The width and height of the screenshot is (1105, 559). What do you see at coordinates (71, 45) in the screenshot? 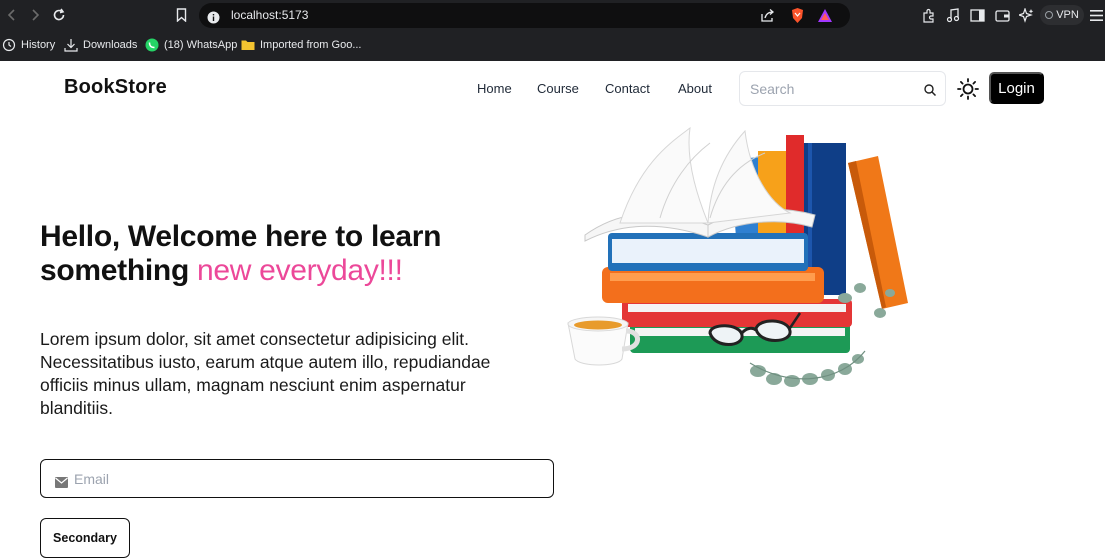
I see `download-icon` at bounding box center [71, 45].